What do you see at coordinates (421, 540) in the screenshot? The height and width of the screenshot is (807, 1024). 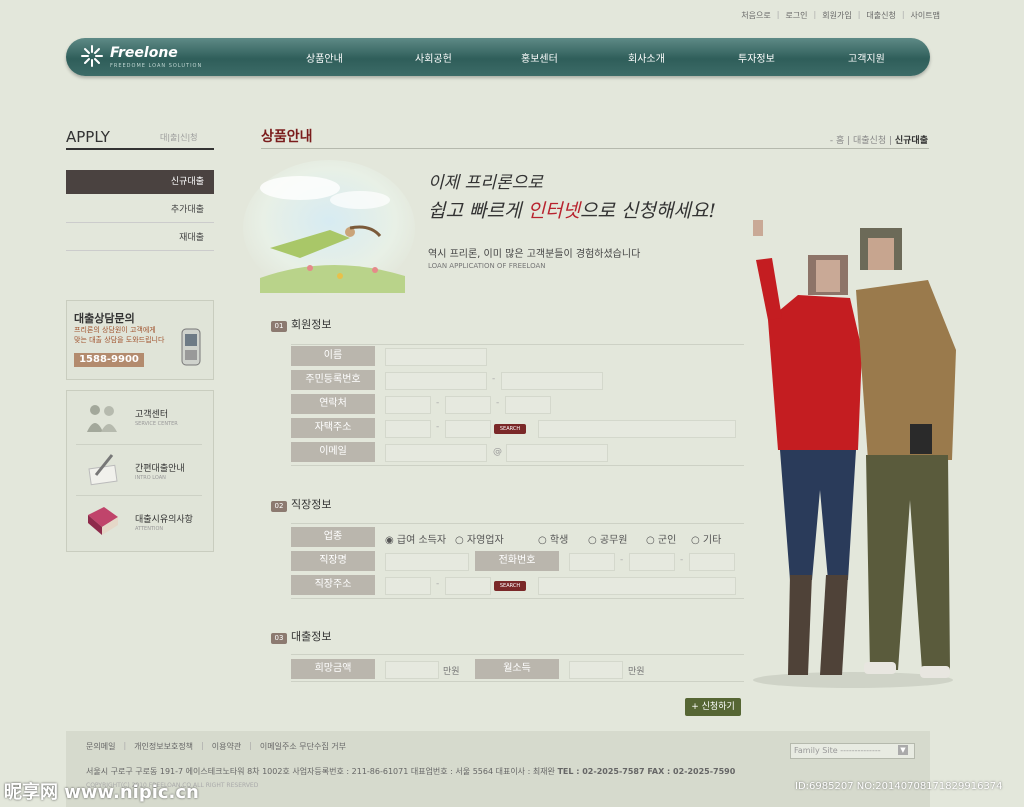 I see `radio-label: 급여 소득자` at bounding box center [421, 540].